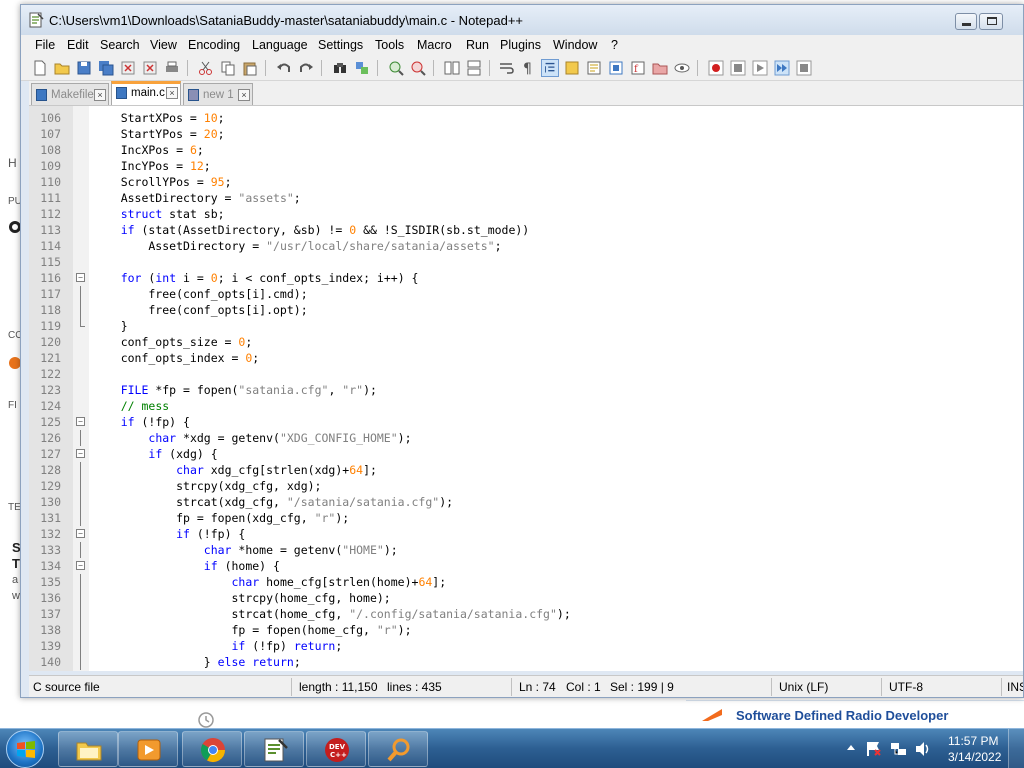 This screenshot has height=768, width=1024. Describe the element at coordinates (526, 342) in the screenshot. I see `code-line: 120 conf_opts_size = 0;` at that location.